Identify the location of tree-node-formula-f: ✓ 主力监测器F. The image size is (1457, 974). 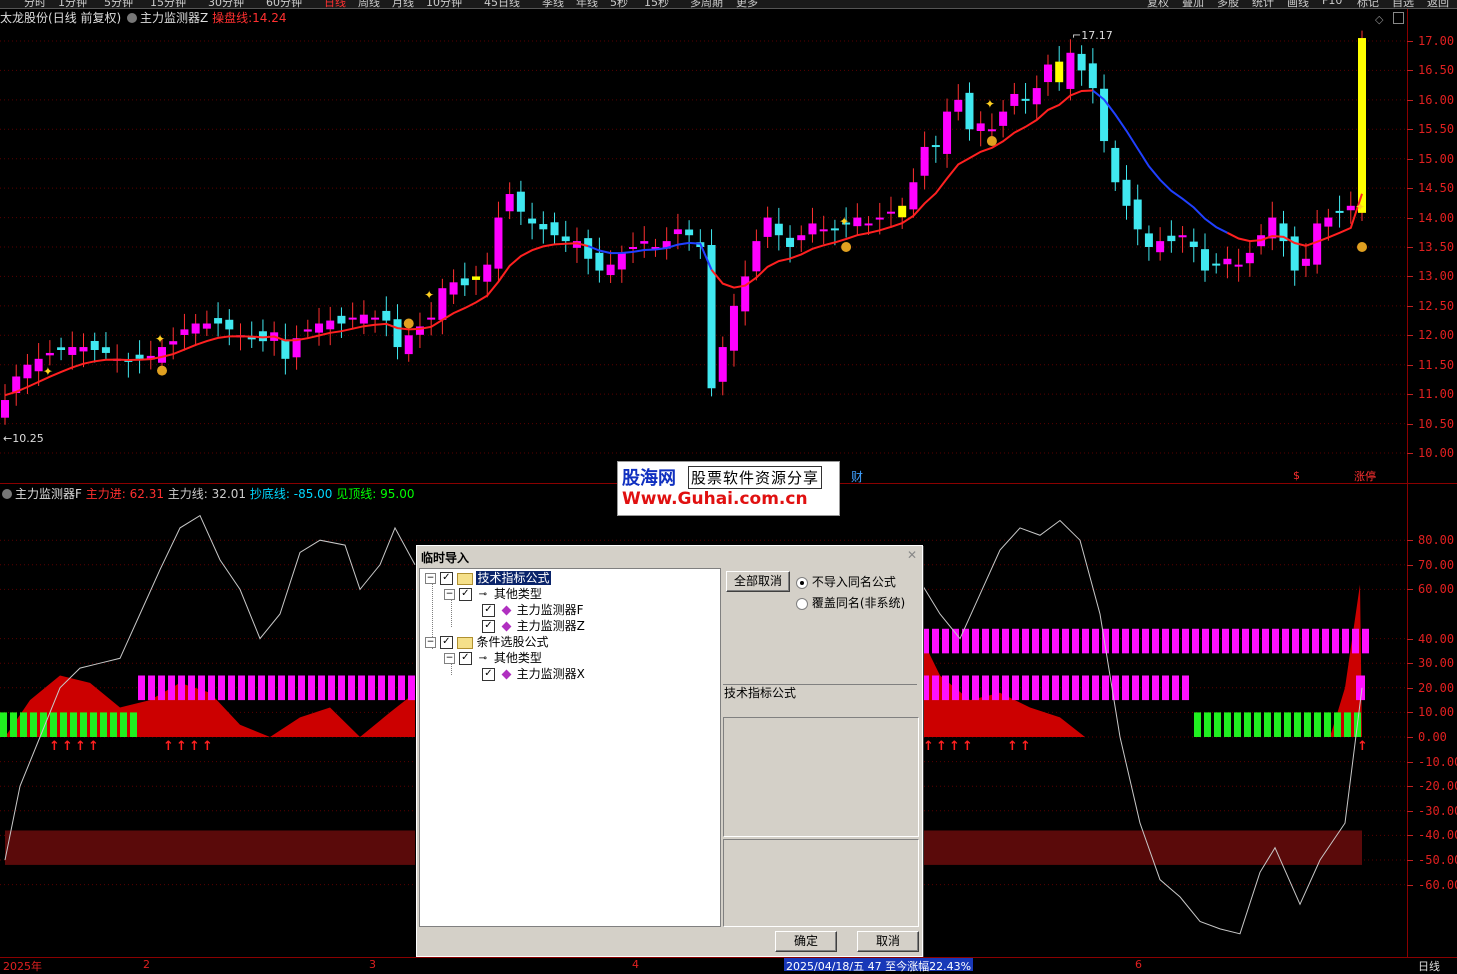
(533, 610).